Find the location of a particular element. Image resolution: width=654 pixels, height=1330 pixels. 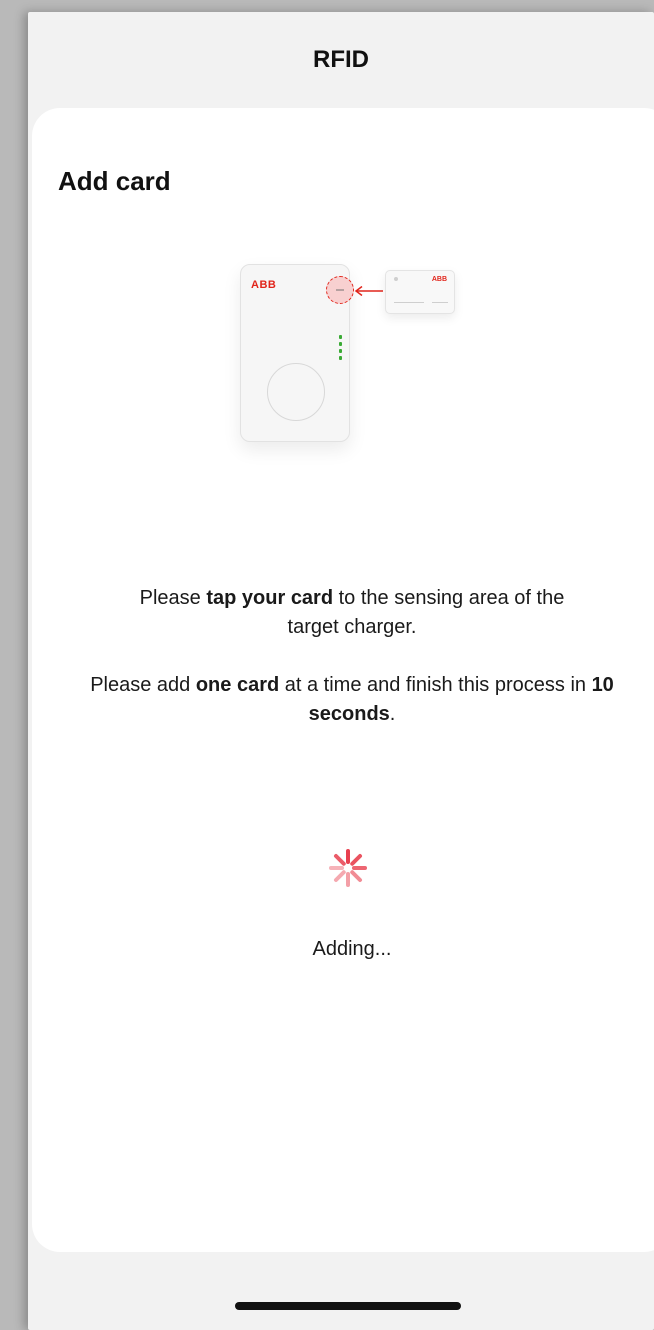

page-title: RFID is located at coordinates (341, 59).